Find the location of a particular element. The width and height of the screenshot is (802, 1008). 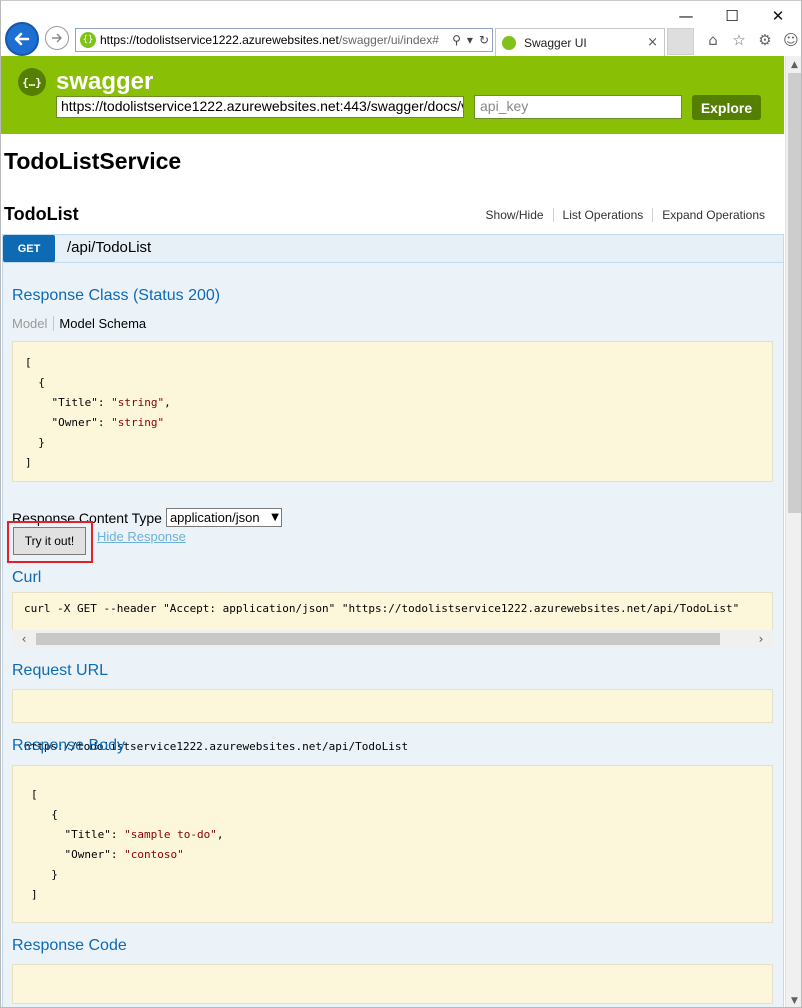

schema-comma: , is located at coordinates (167, 402).